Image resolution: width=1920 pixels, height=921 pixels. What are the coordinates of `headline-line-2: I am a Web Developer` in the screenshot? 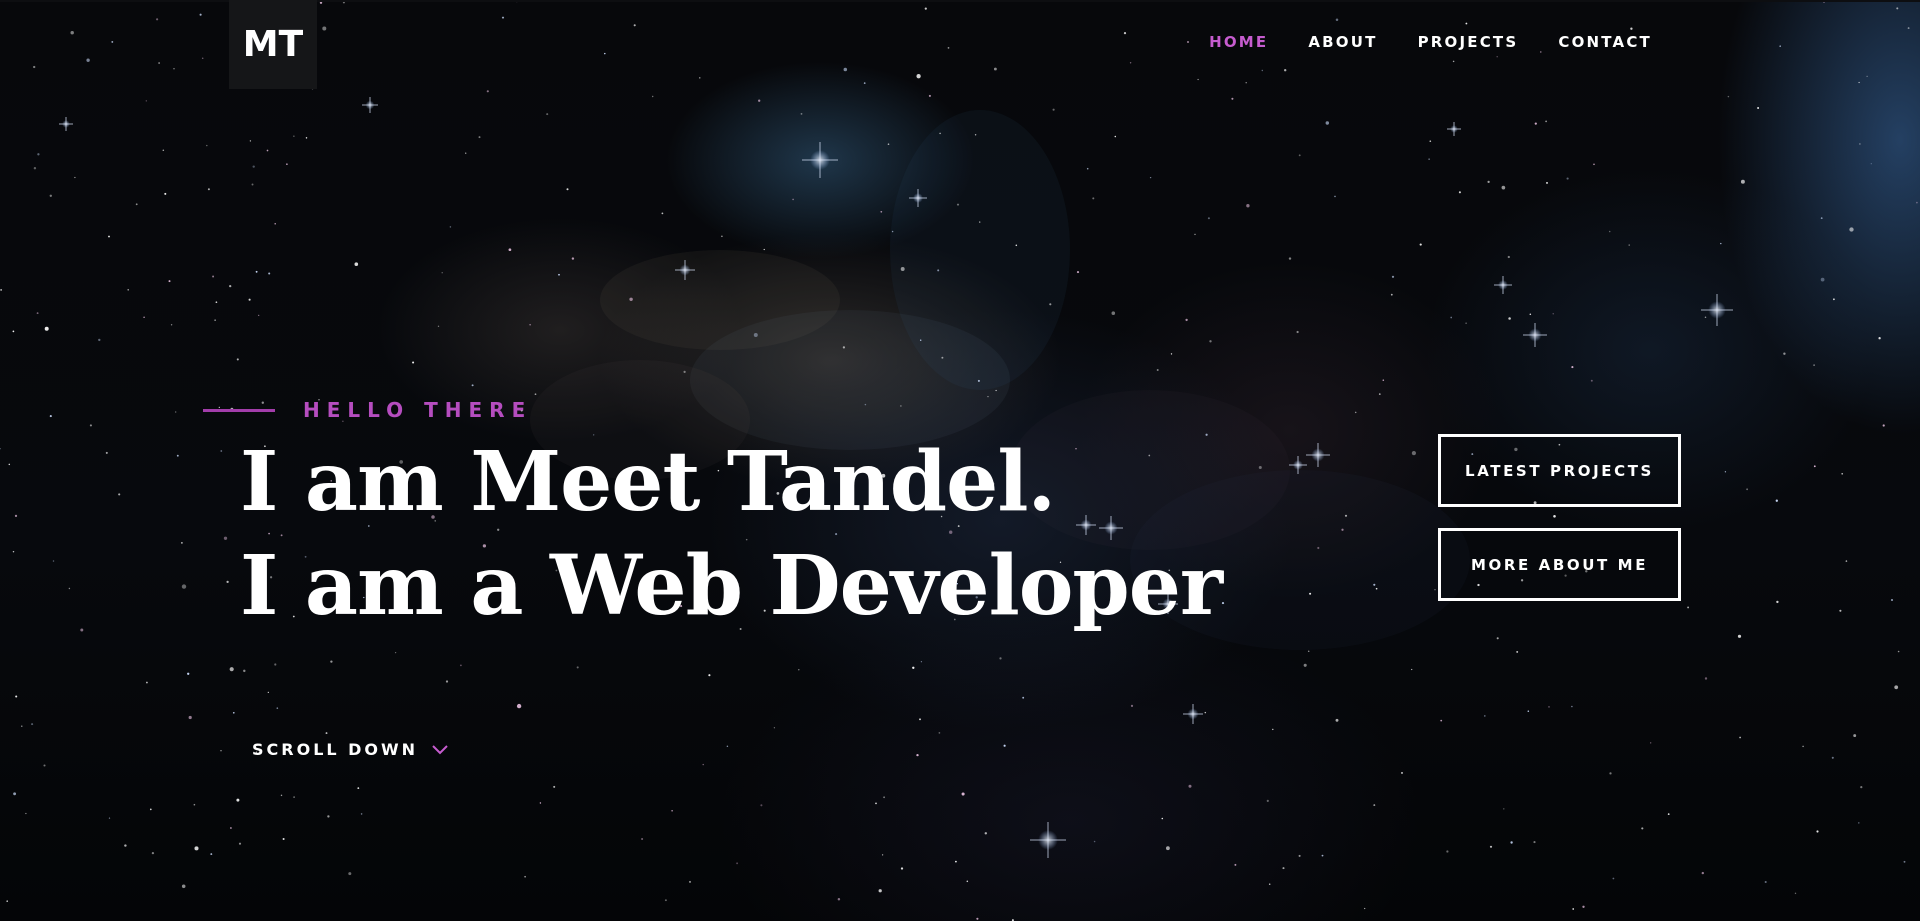 It's located at (731, 586).